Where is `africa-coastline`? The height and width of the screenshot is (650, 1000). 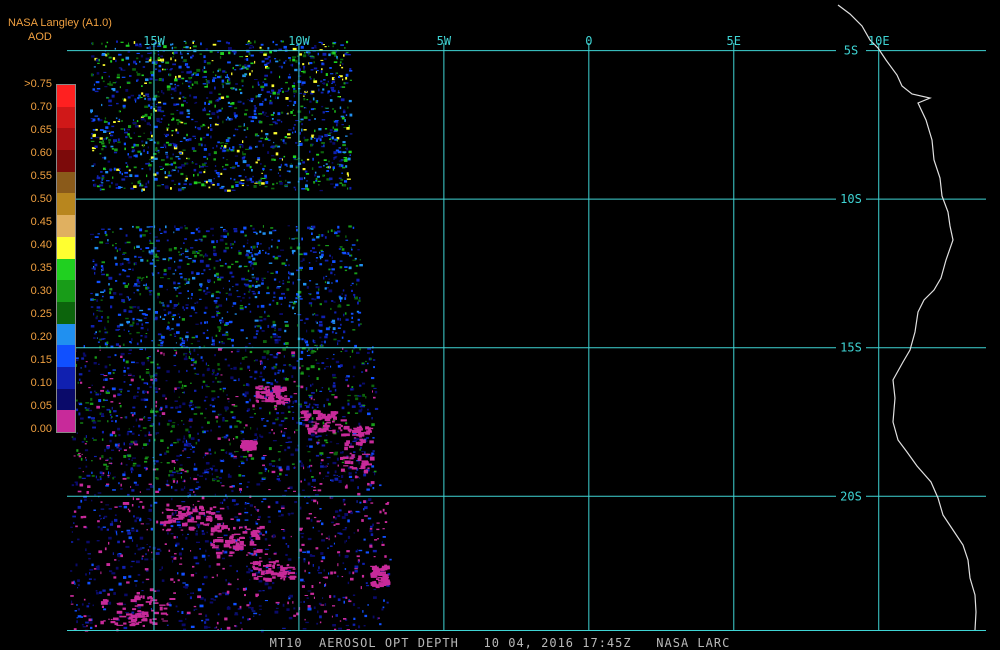 africa-coastline is located at coordinates (907, 317).